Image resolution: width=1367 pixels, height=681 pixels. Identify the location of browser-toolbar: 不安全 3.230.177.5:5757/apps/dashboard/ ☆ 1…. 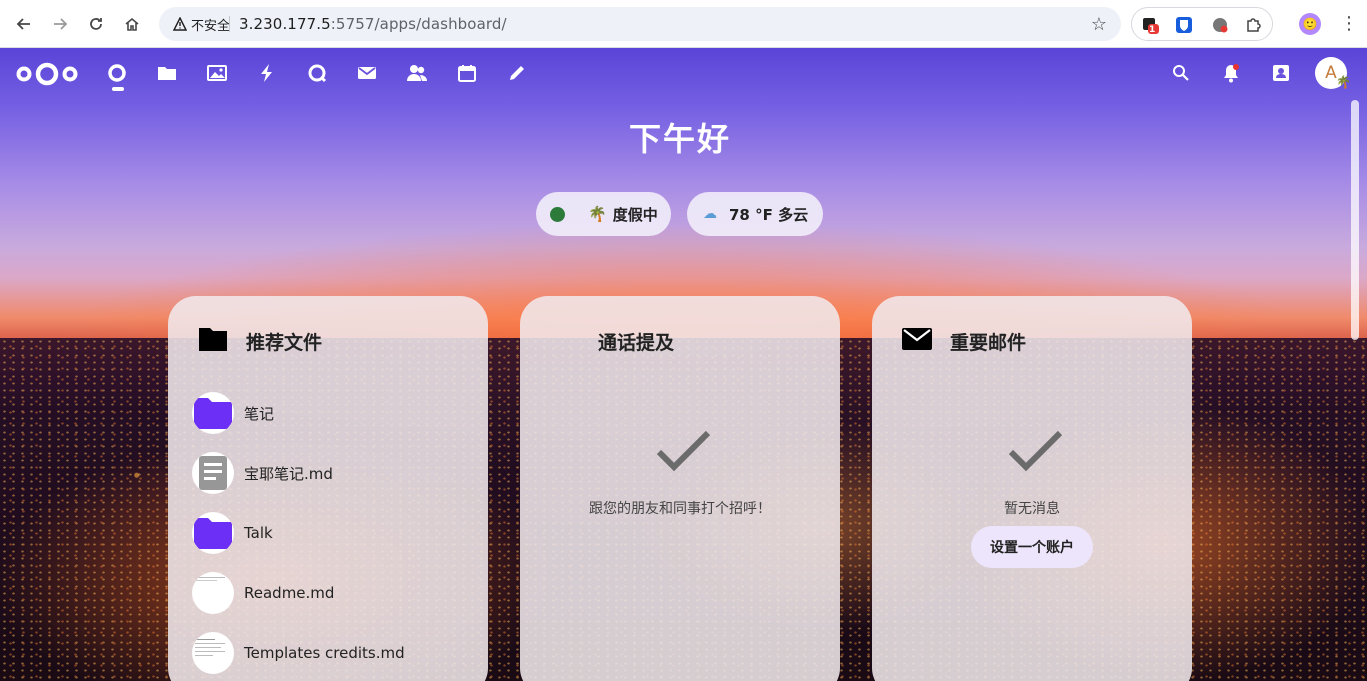
(683, 24).